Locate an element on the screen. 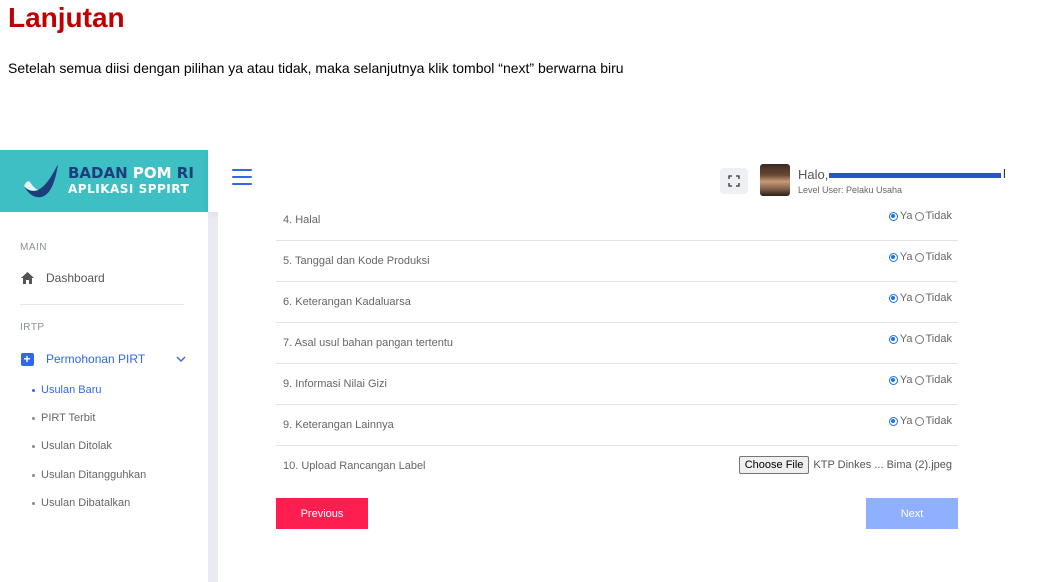  sidebar-subitem-usulan-ditolak: Usulan Ditolak is located at coordinates (72, 446).